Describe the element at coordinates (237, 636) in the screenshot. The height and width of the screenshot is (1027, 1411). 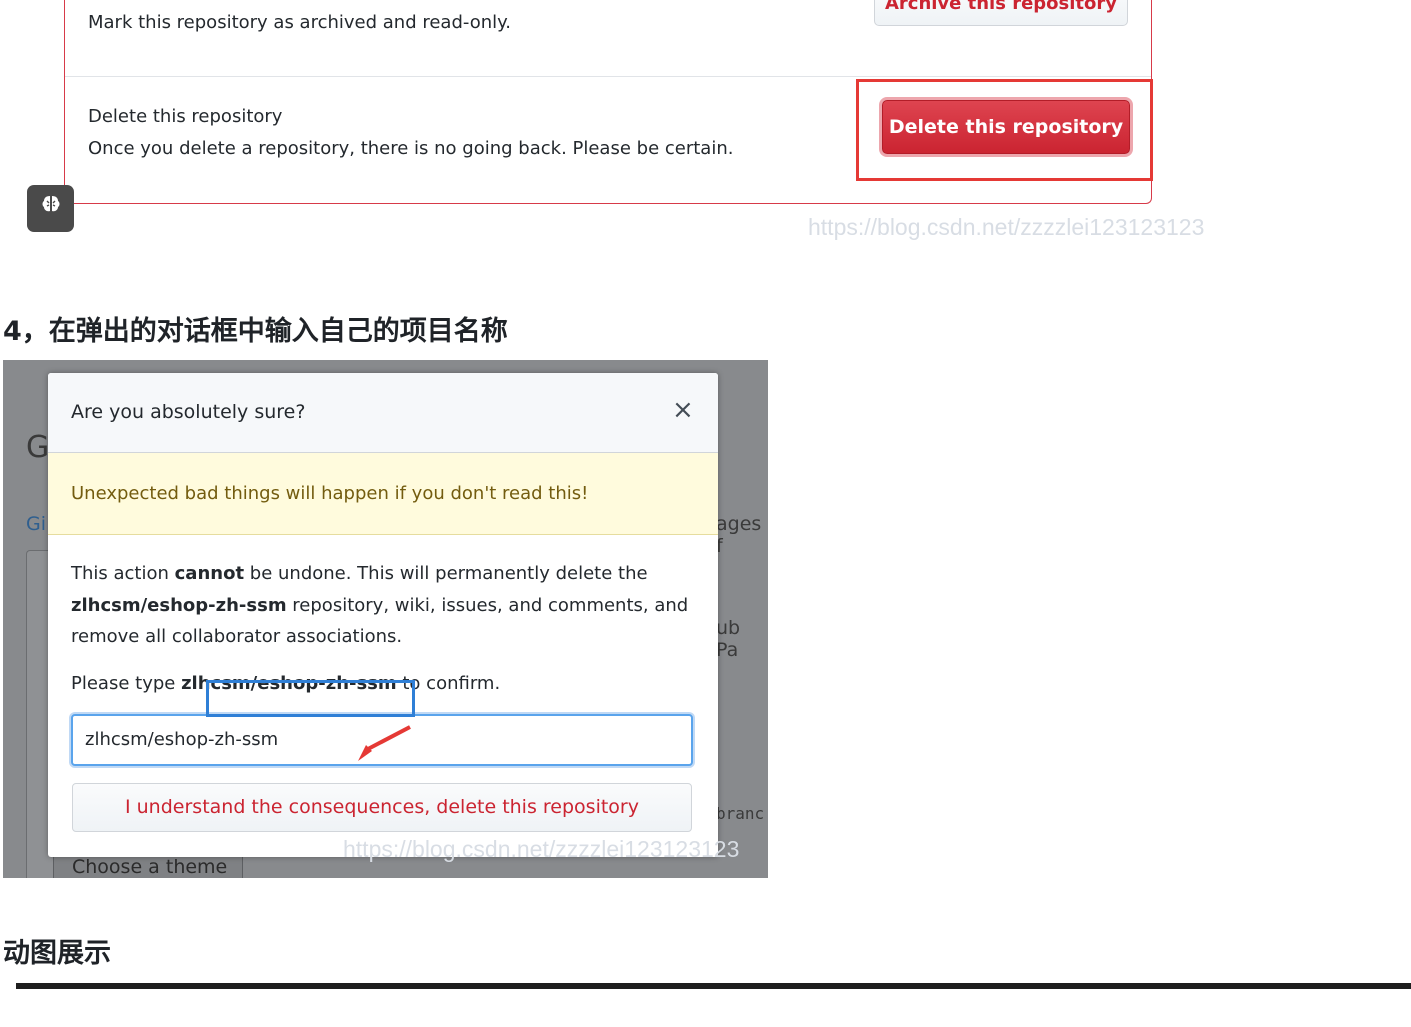
I see `dialog-text-line-3: remove all collaborator associations.` at that location.